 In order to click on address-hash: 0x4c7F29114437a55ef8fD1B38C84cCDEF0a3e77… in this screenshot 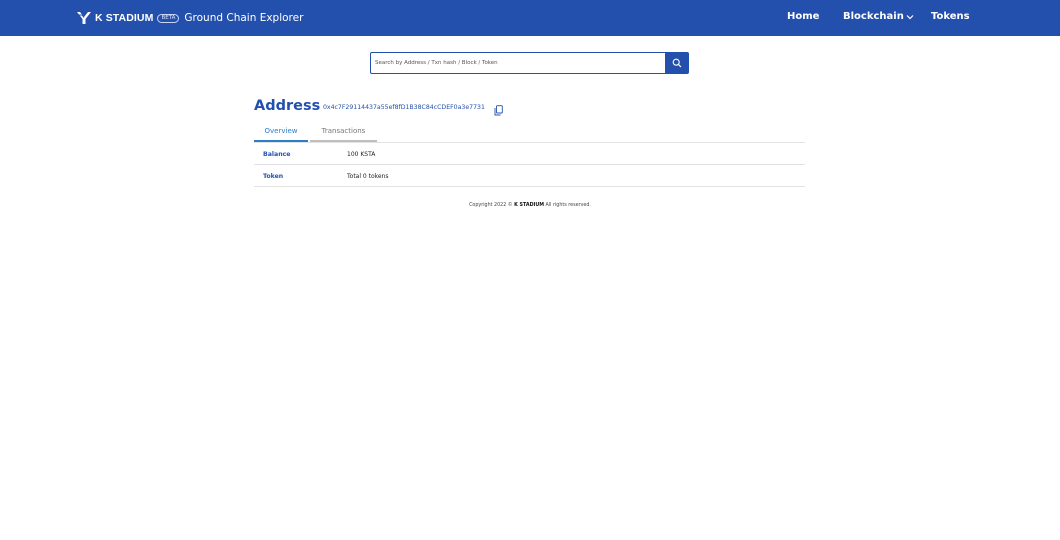, I will do `click(404, 107)`.